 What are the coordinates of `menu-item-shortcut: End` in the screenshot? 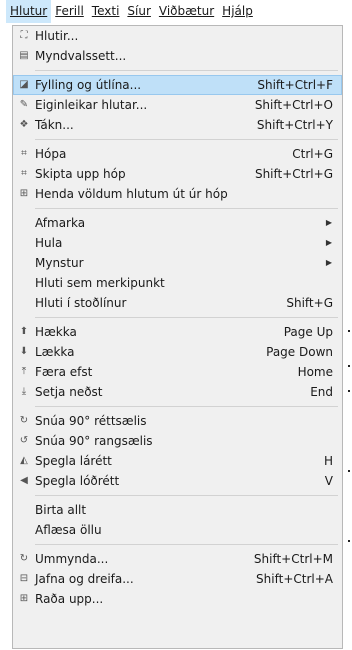 It's located at (321, 392).